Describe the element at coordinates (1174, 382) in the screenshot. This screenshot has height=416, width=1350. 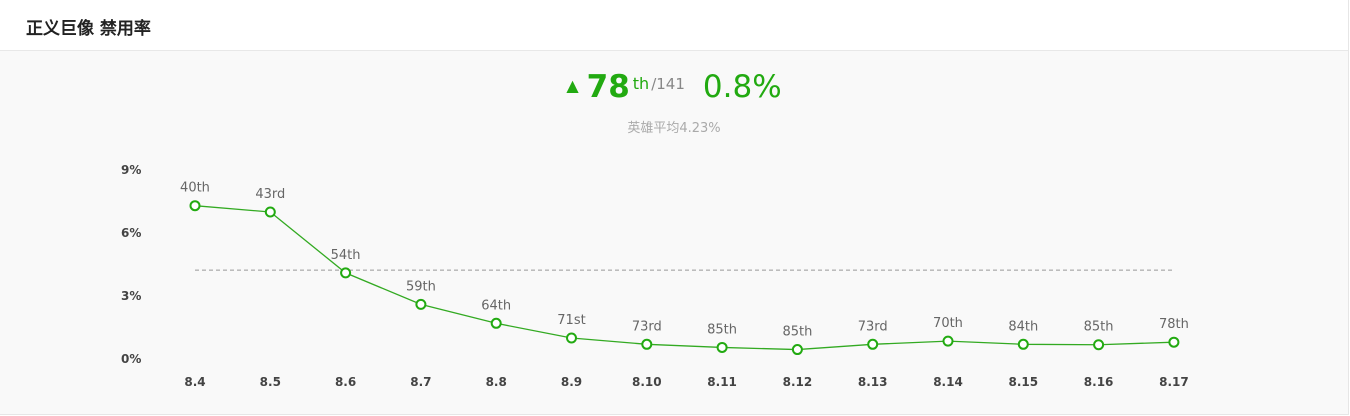
I see `x-tick-label: 8.17` at that location.